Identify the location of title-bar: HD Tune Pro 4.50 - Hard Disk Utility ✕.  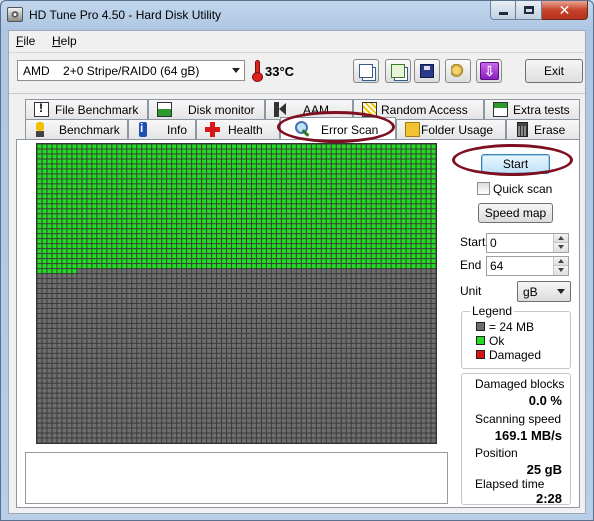
(297, 15).